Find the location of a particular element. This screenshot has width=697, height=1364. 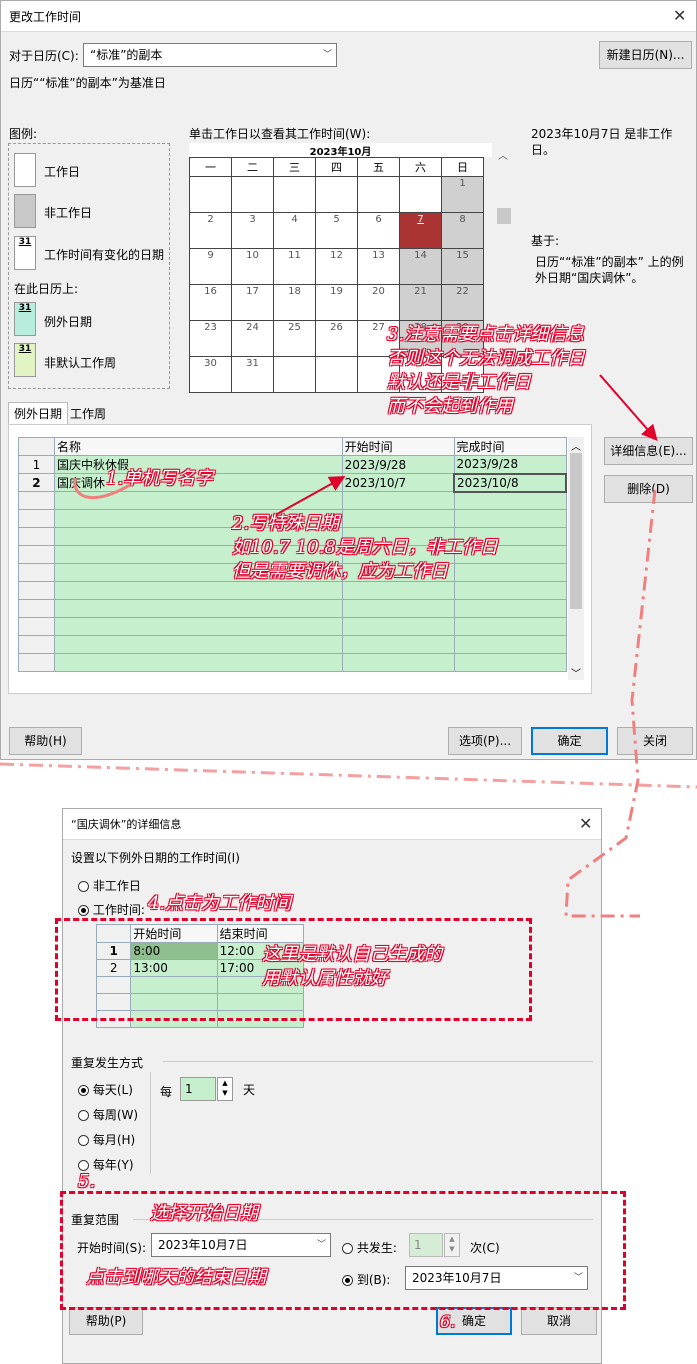

annotation-default-2: 用默认属性就好 is located at coordinates (325, 978).